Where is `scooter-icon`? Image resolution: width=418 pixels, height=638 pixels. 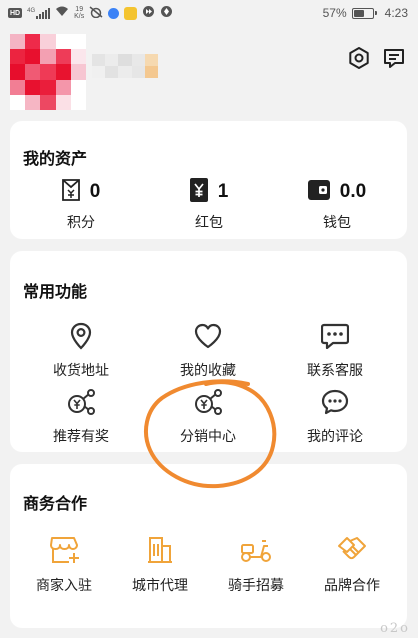
scooter-icon is located at coordinates (256, 550).